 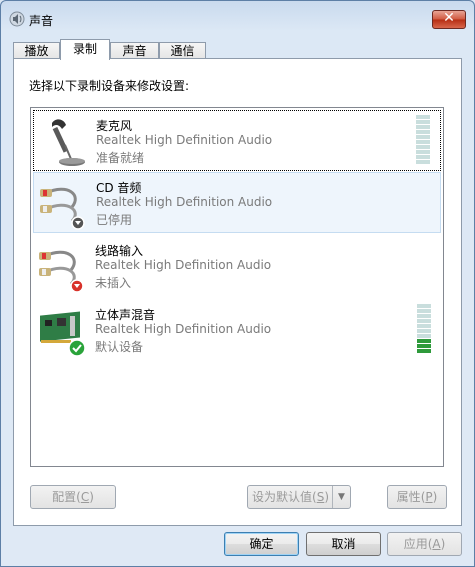 What do you see at coordinates (408, 497) in the screenshot?
I see `button-label: 属性` at bounding box center [408, 497].